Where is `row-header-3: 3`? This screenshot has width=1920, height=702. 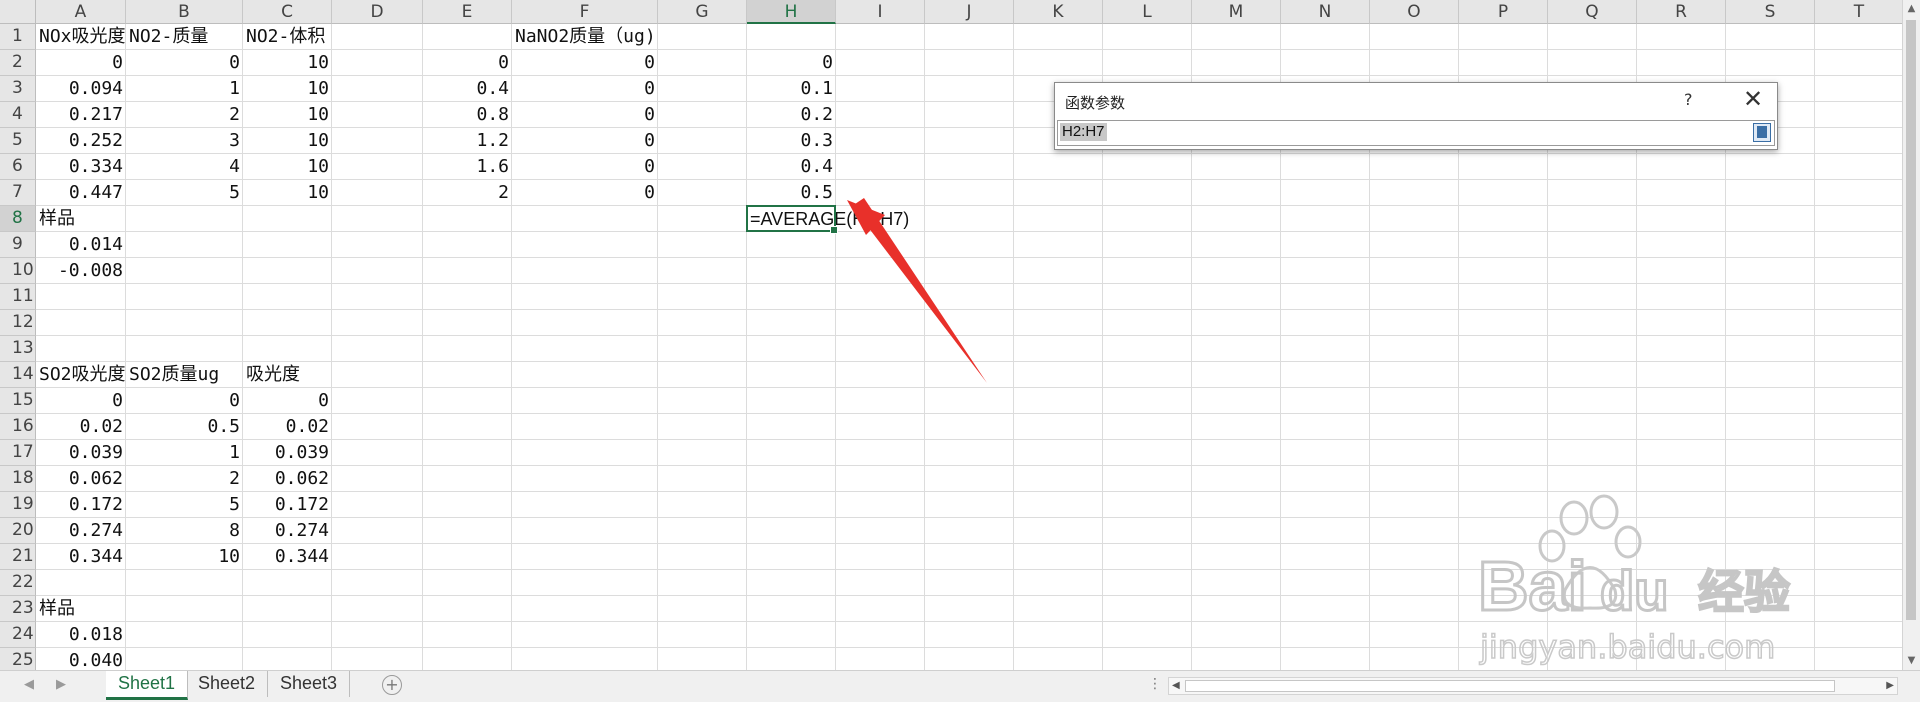
row-header-3: 3 is located at coordinates (18, 89).